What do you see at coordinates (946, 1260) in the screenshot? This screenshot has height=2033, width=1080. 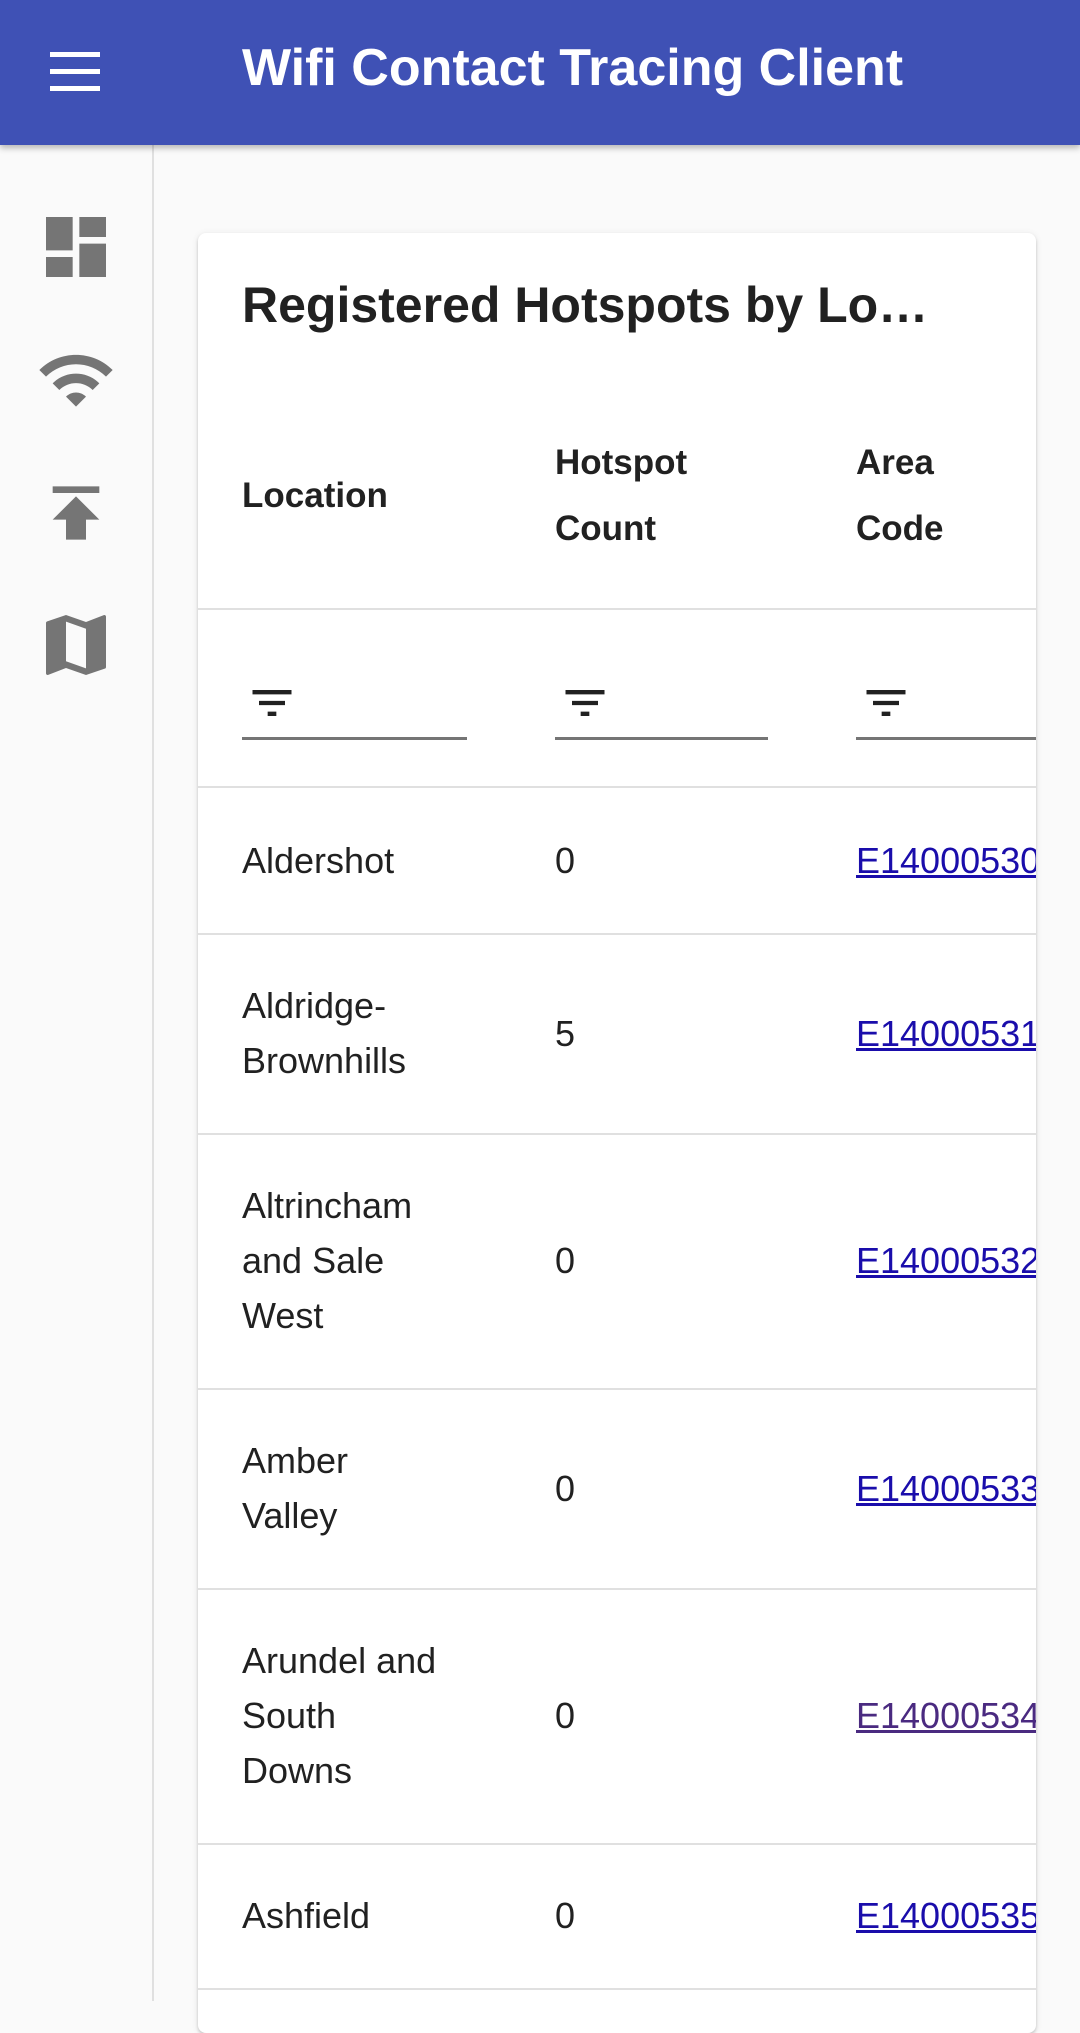 I see `area-code-link: E14000532` at bounding box center [946, 1260].